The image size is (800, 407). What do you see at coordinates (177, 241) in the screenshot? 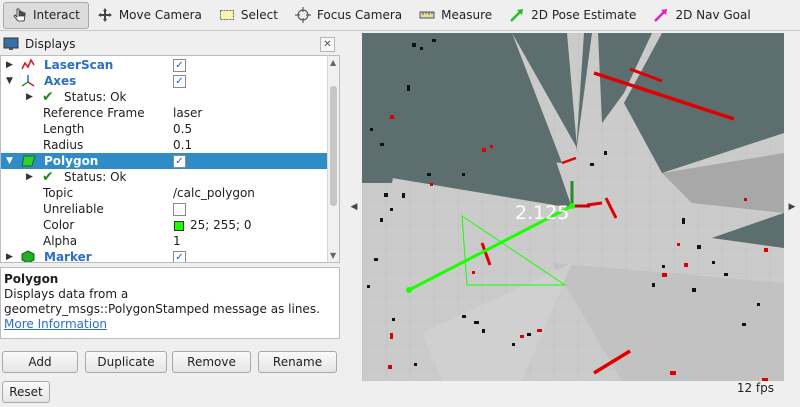
I see `alpha-value: 1` at bounding box center [177, 241].